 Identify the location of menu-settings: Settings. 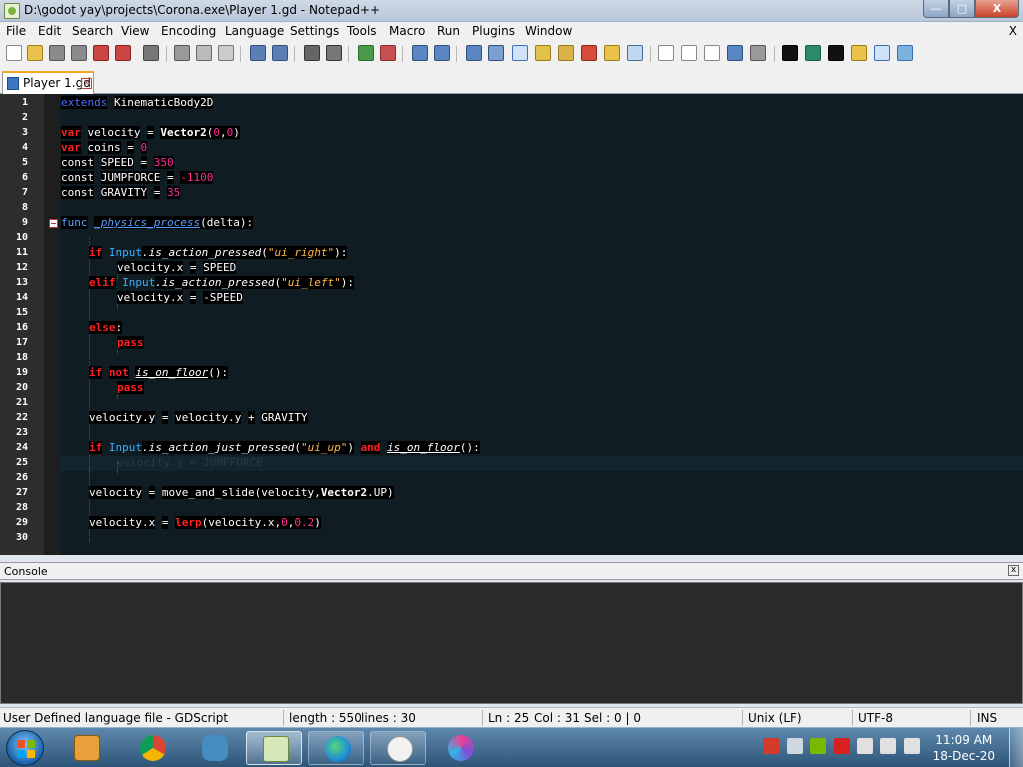
(314, 31).